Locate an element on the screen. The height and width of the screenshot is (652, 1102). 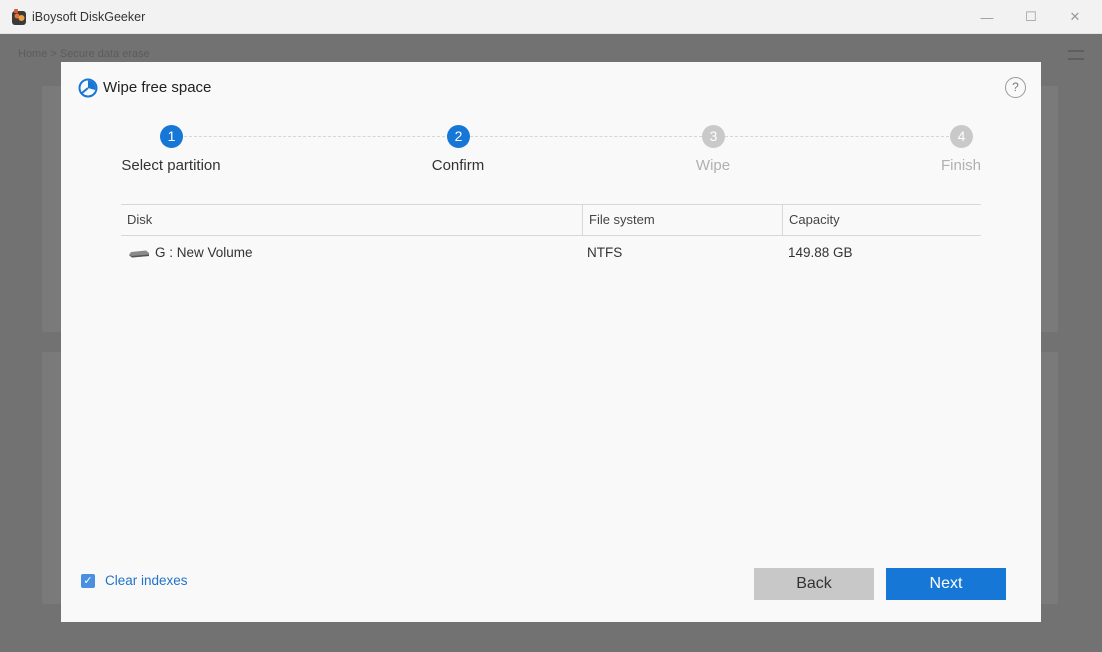
app-logo-icon is located at coordinates (19, 17).